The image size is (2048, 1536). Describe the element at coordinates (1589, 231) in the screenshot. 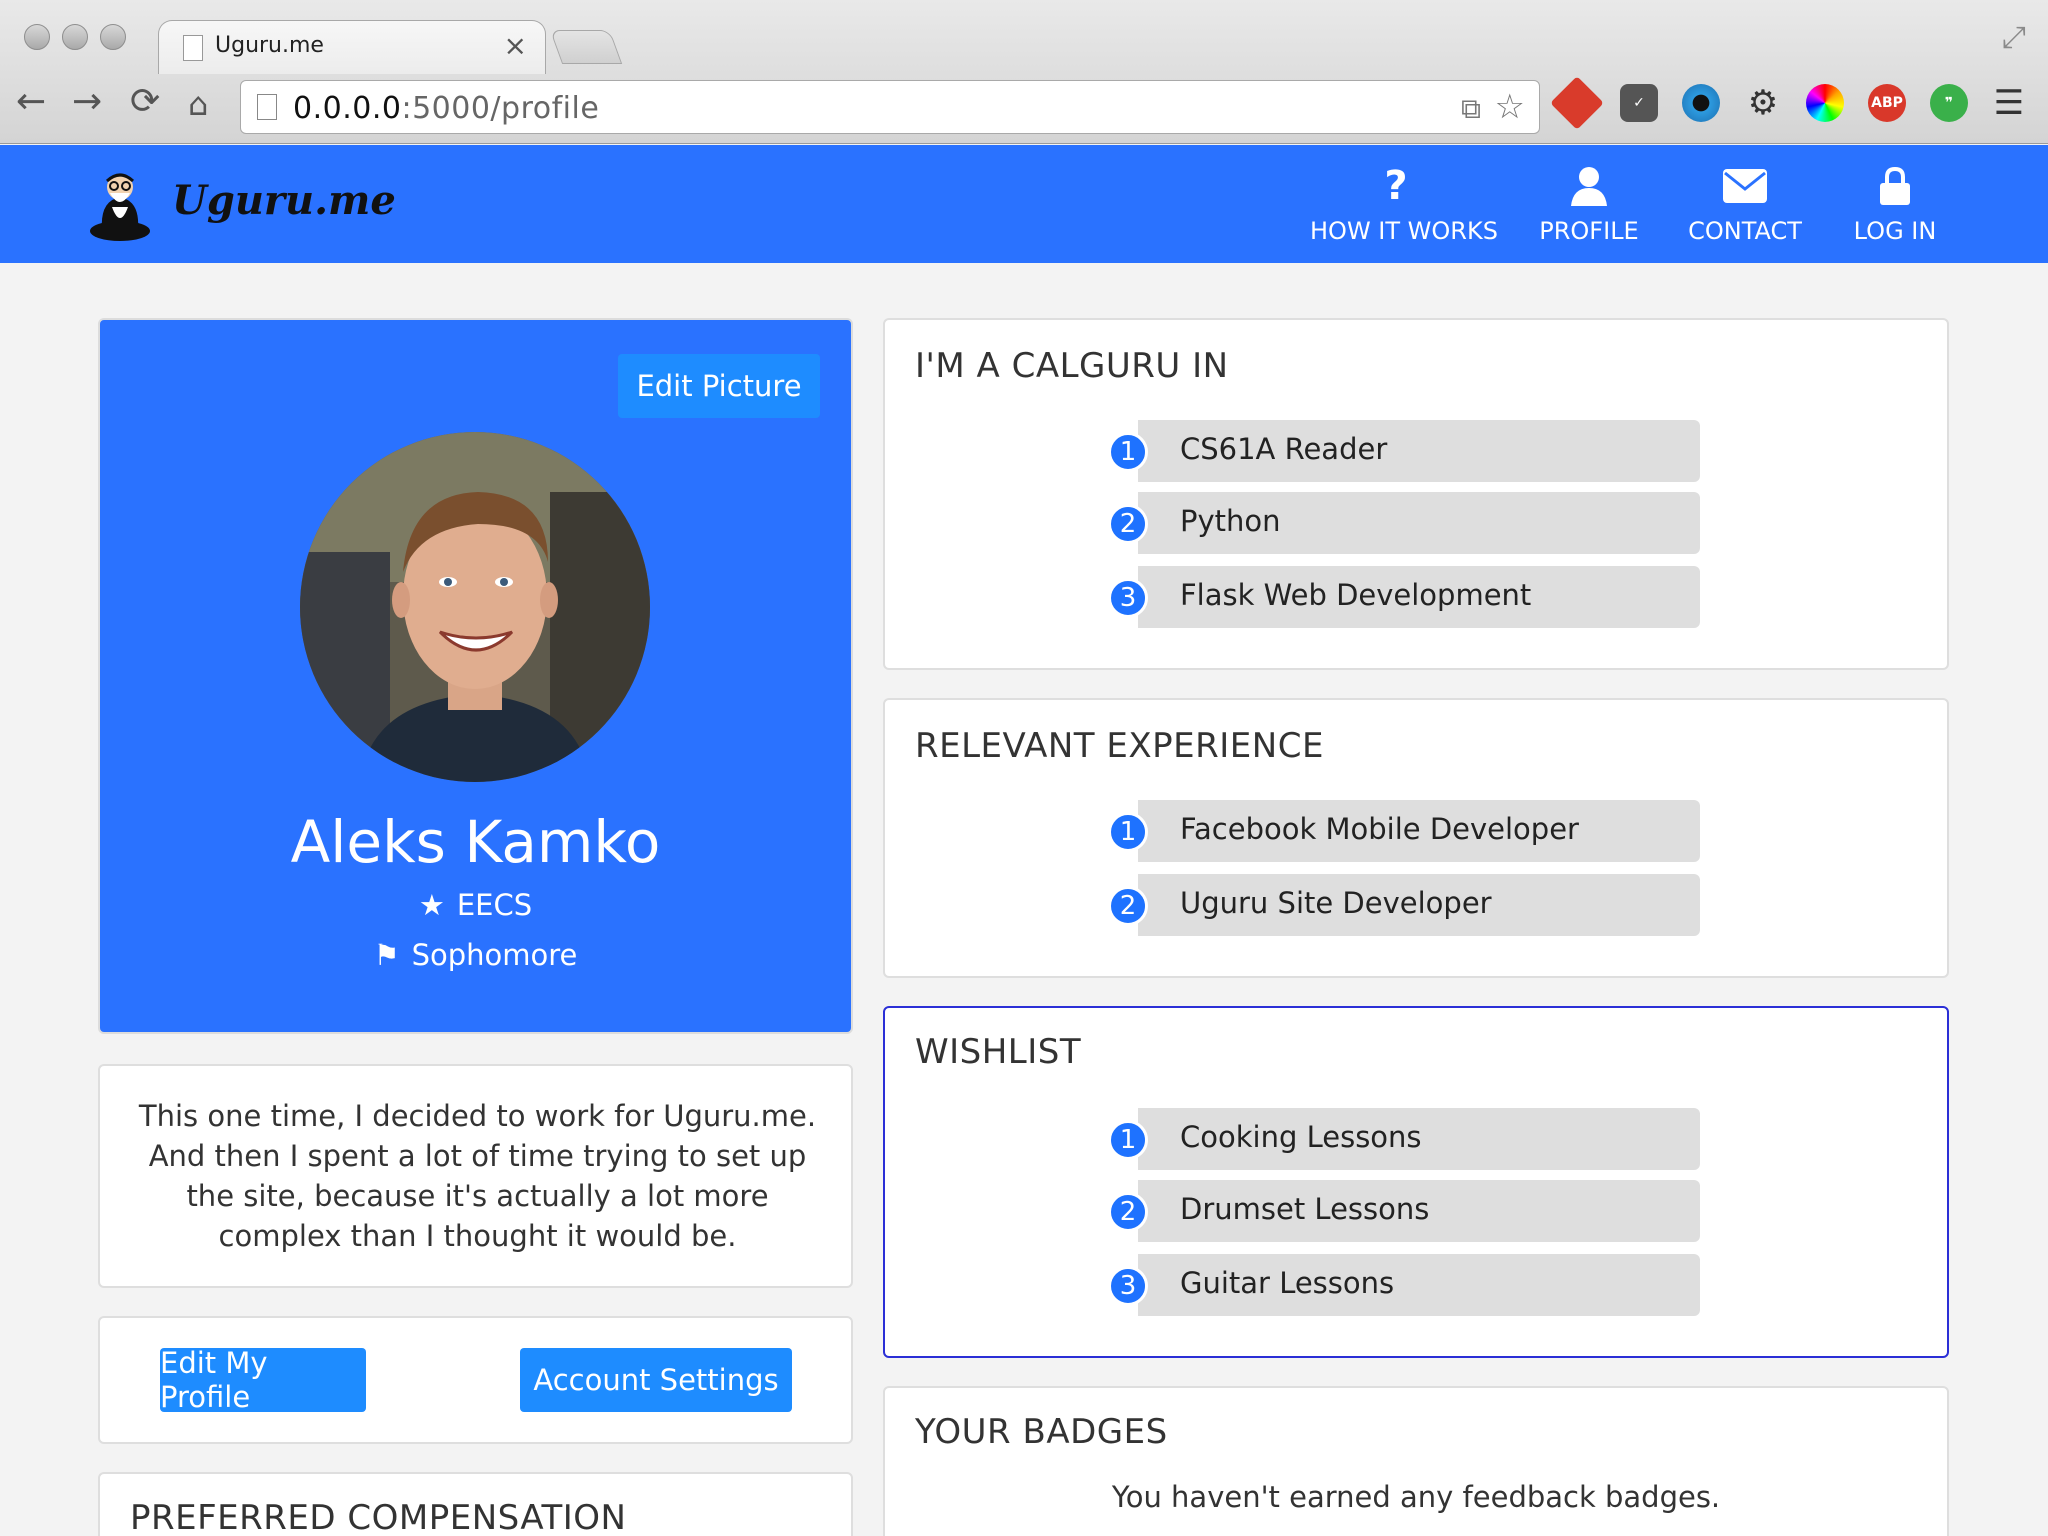

I see `nav-label: PROFILE` at that location.